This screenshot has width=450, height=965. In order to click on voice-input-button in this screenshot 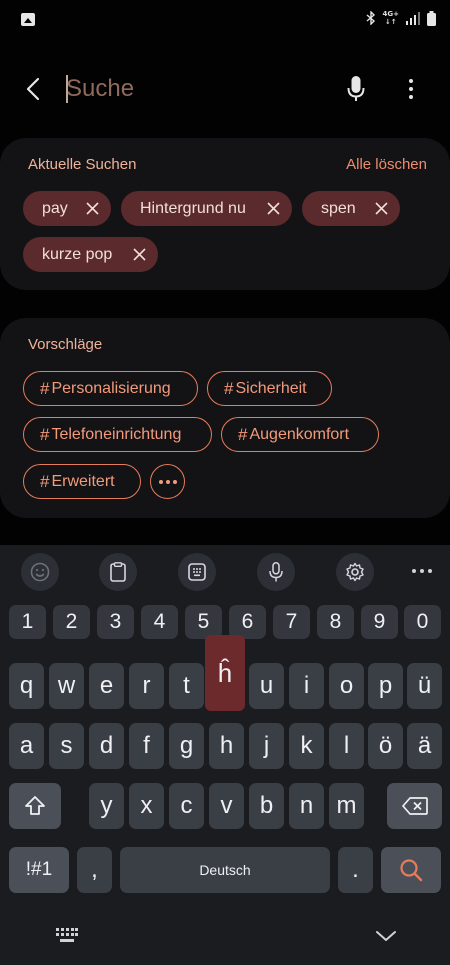, I will do `click(276, 572)`.